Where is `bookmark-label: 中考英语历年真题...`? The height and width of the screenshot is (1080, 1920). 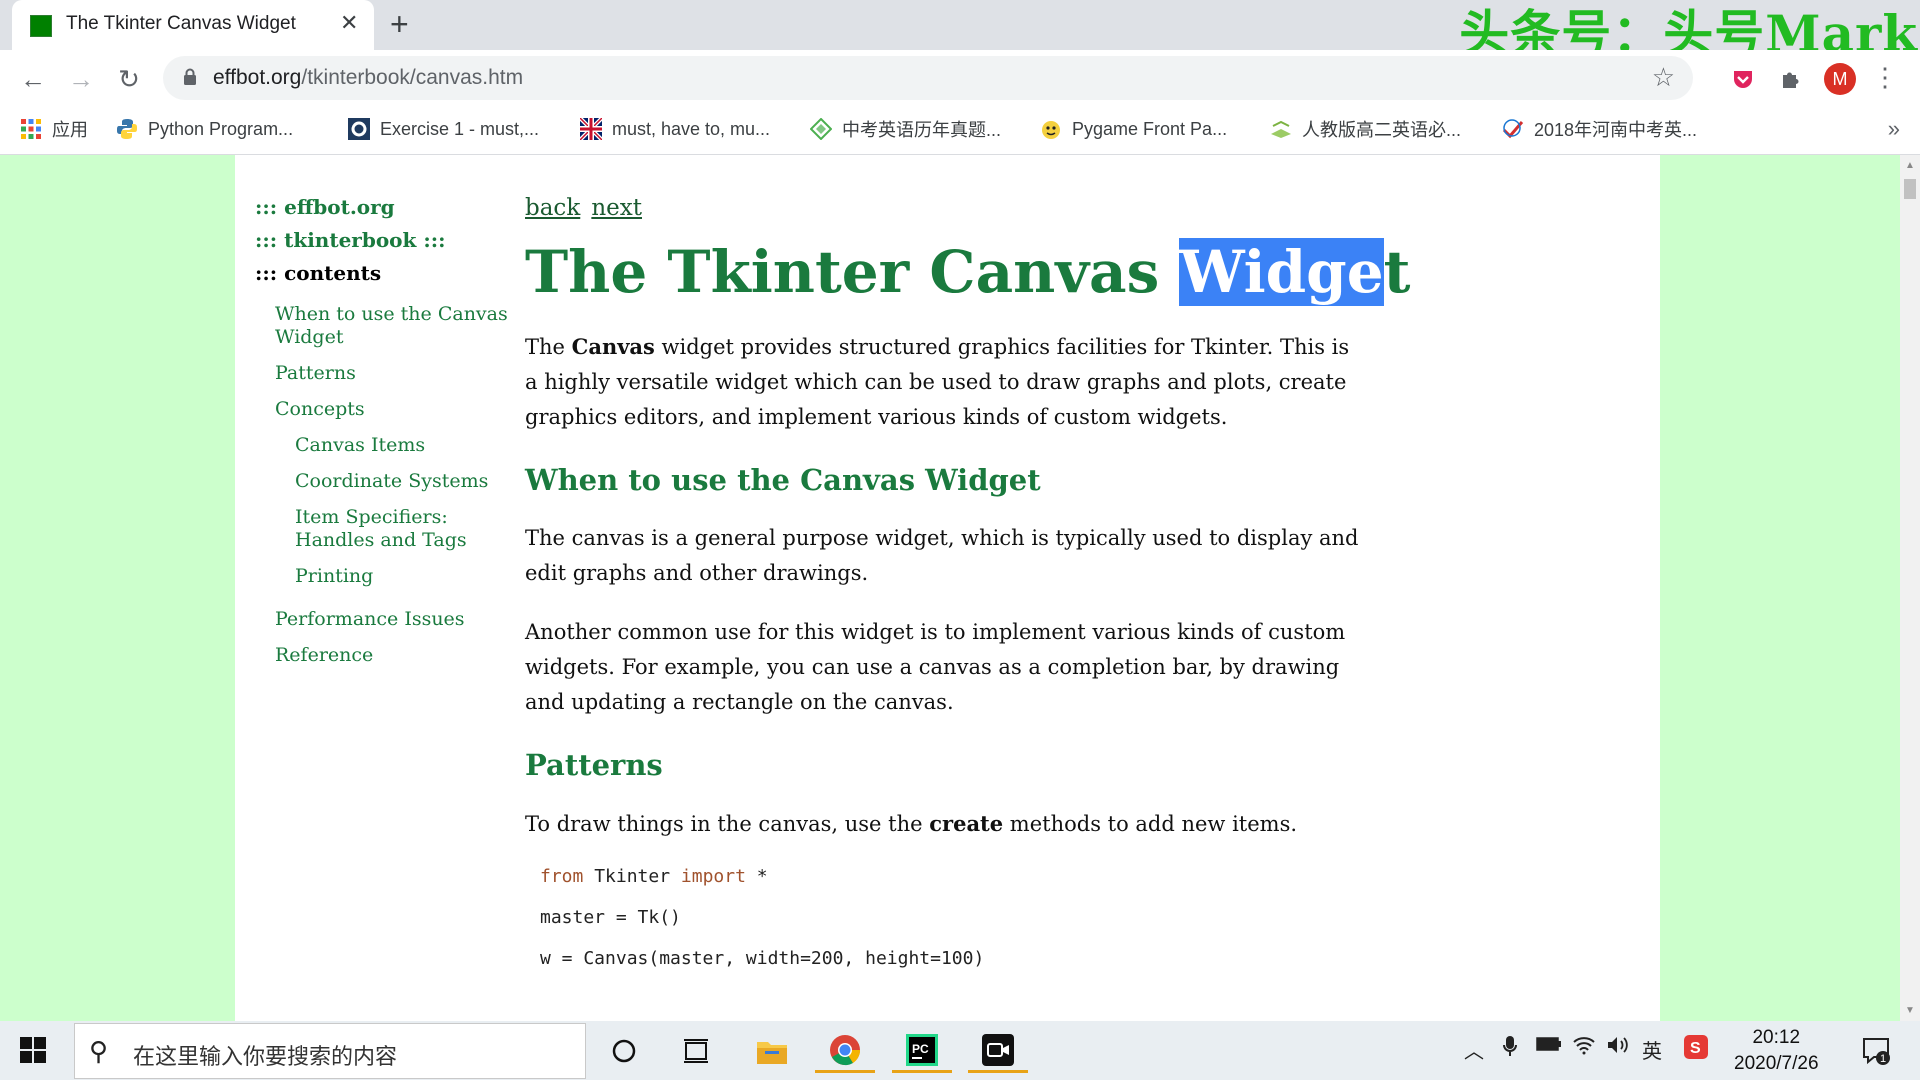
bookmark-label: 中考英语历年真题... is located at coordinates (922, 130).